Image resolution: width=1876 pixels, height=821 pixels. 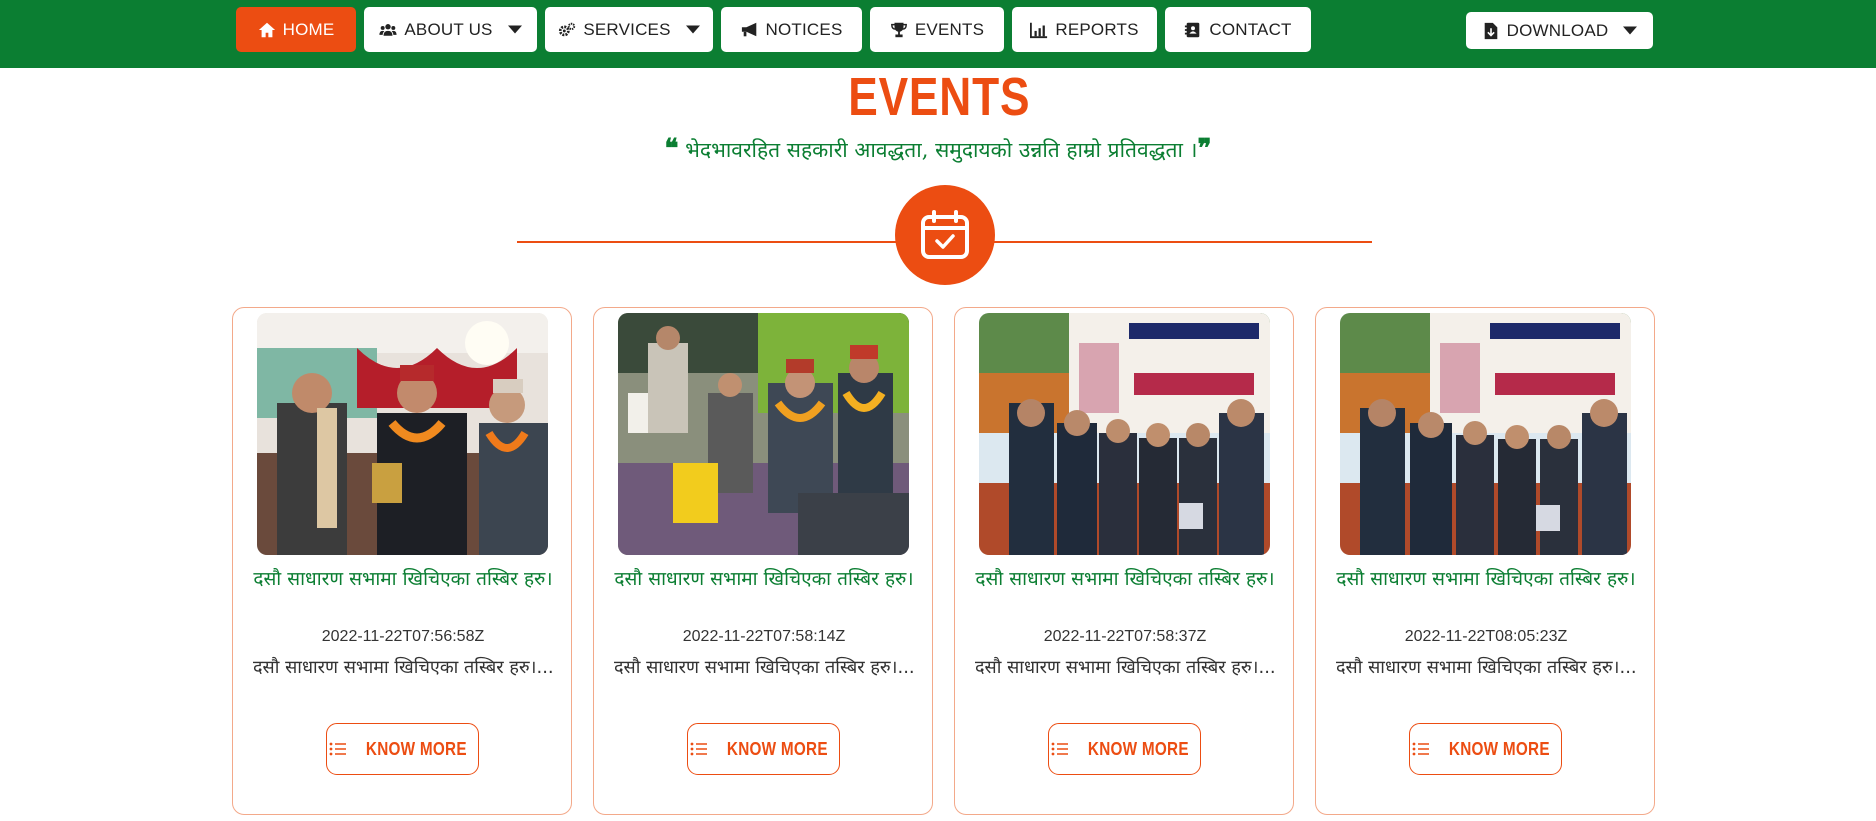 What do you see at coordinates (898, 29) in the screenshot?
I see `trophy-icon` at bounding box center [898, 29].